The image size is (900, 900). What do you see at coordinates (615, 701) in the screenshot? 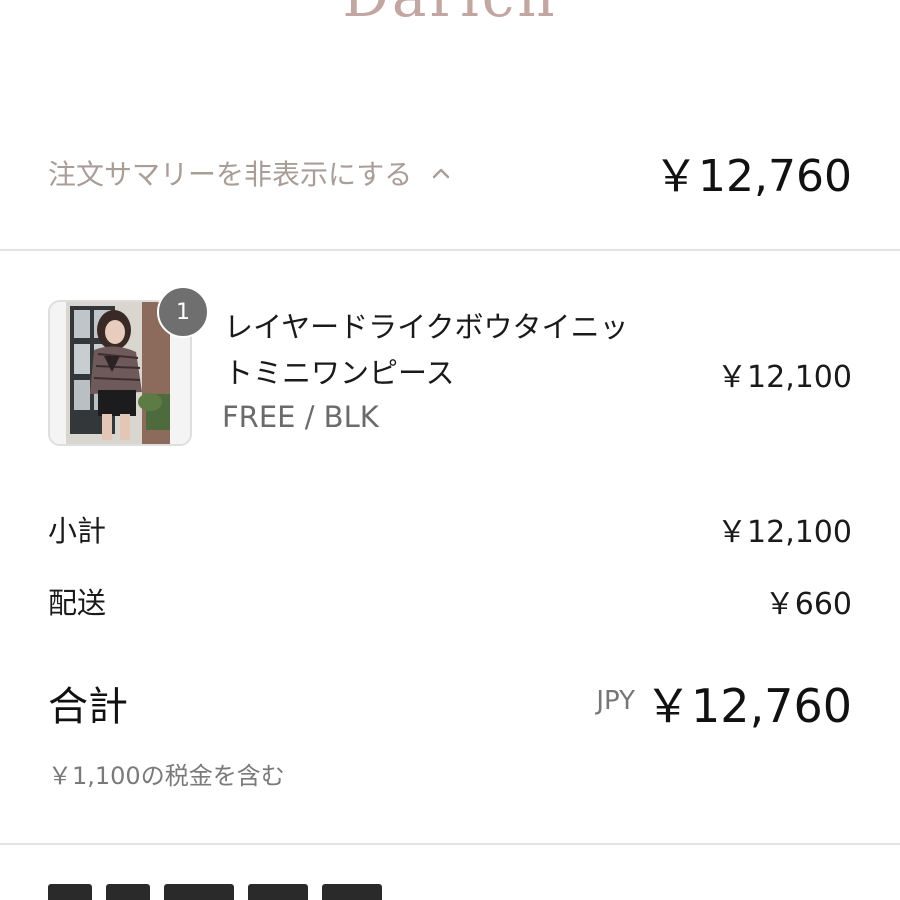
I see `currency-code: JPY` at bounding box center [615, 701].